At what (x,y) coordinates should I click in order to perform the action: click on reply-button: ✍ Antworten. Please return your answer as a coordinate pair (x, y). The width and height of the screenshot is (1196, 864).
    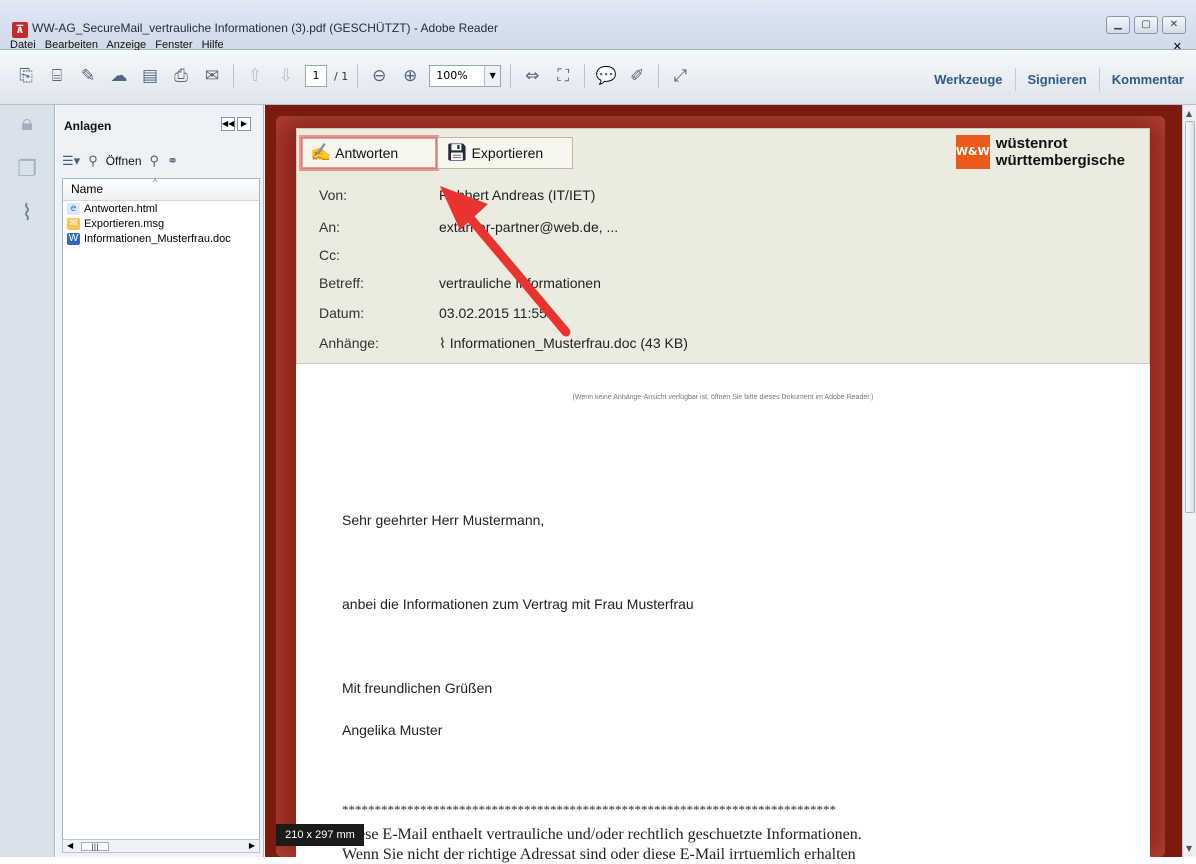
    Looking at the image, I should click on (369, 153).